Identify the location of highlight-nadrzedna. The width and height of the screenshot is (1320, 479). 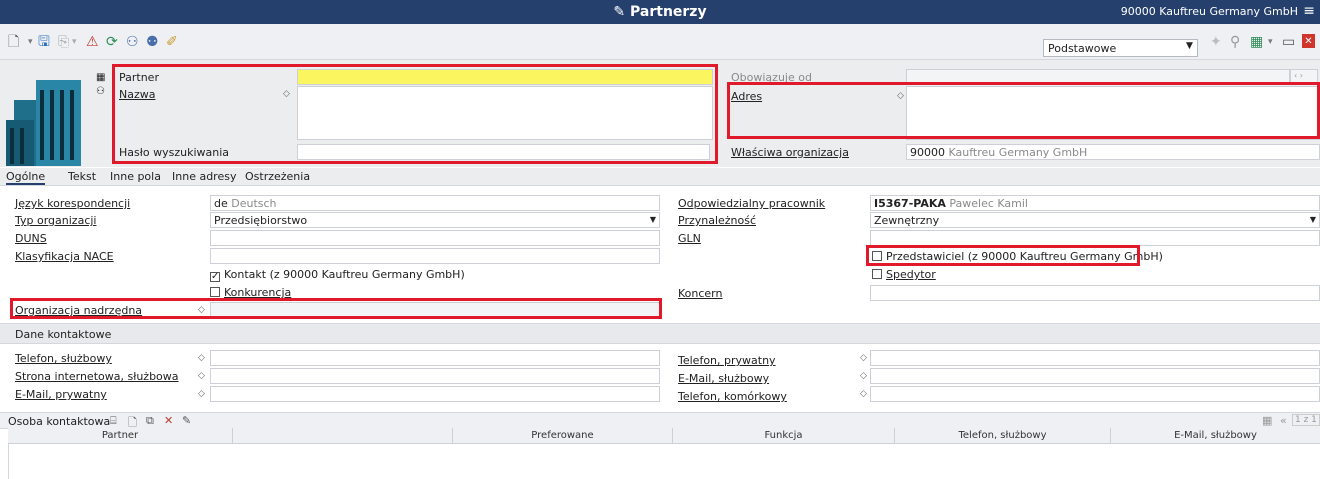
(336, 308).